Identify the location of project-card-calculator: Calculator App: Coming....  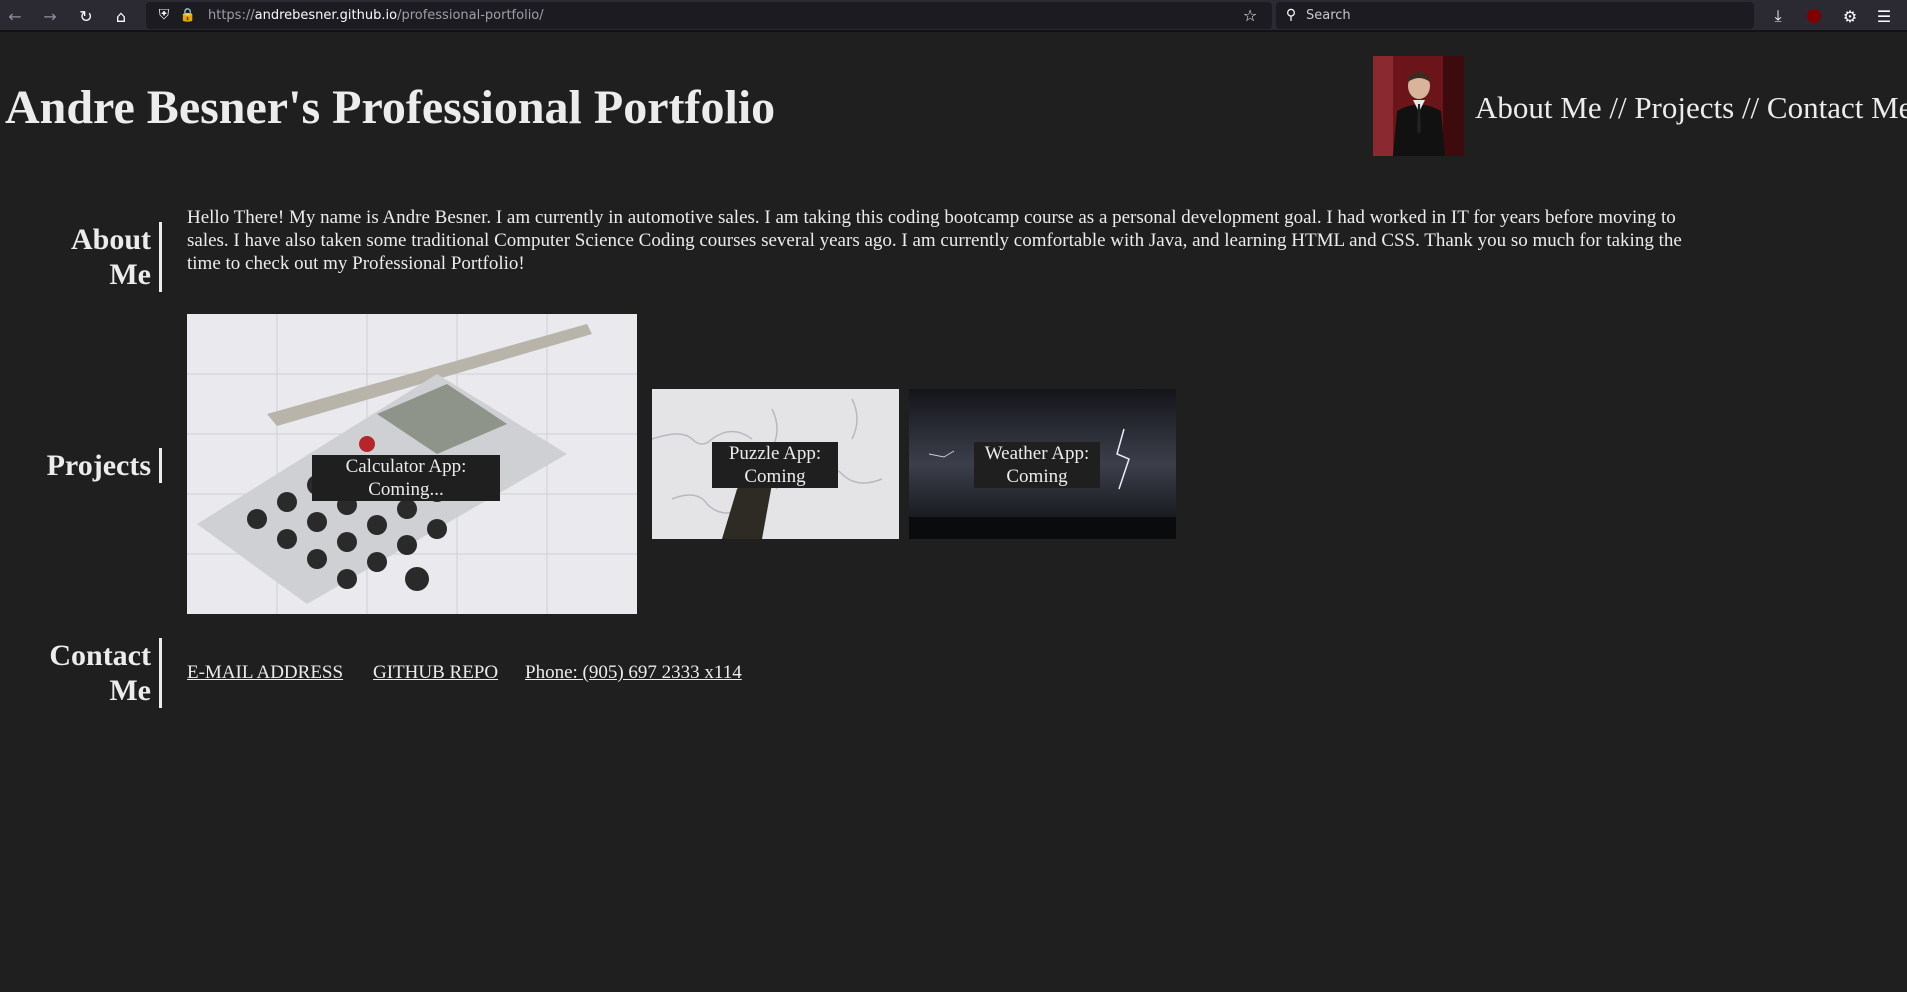
(412, 464).